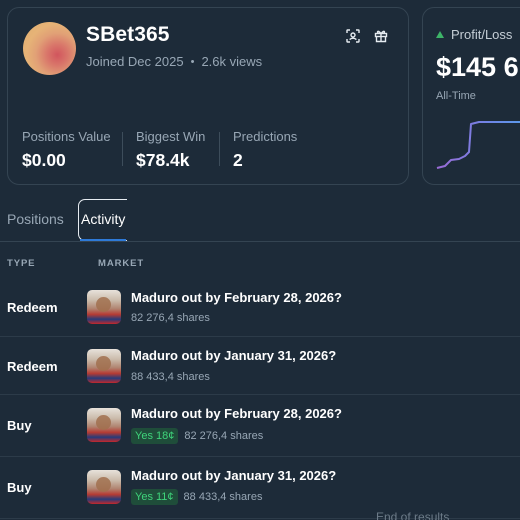 Image resolution: width=520 pixels, height=520 pixels. I want to click on trend-up-icon, so click(440, 34).